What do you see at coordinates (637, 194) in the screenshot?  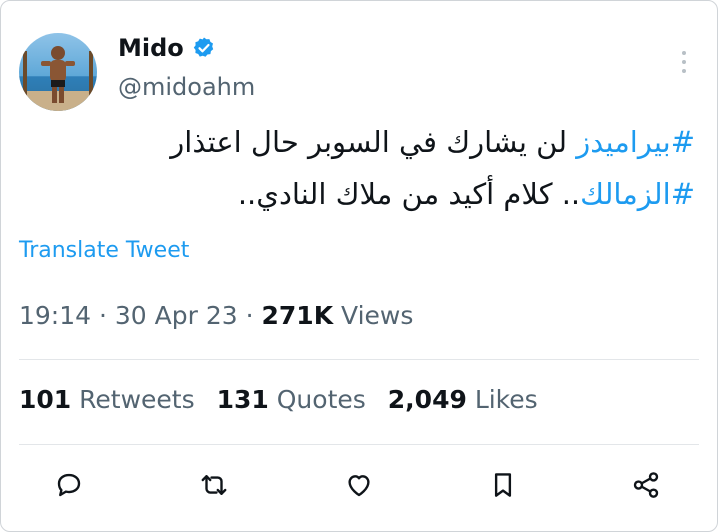 I see `hashtag-link: #الزمالك` at bounding box center [637, 194].